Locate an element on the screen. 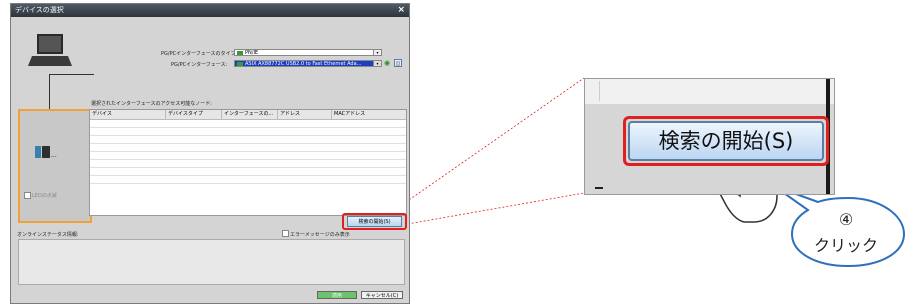 The image size is (906, 304). column-header-address: アドレス is located at coordinates (305, 114).